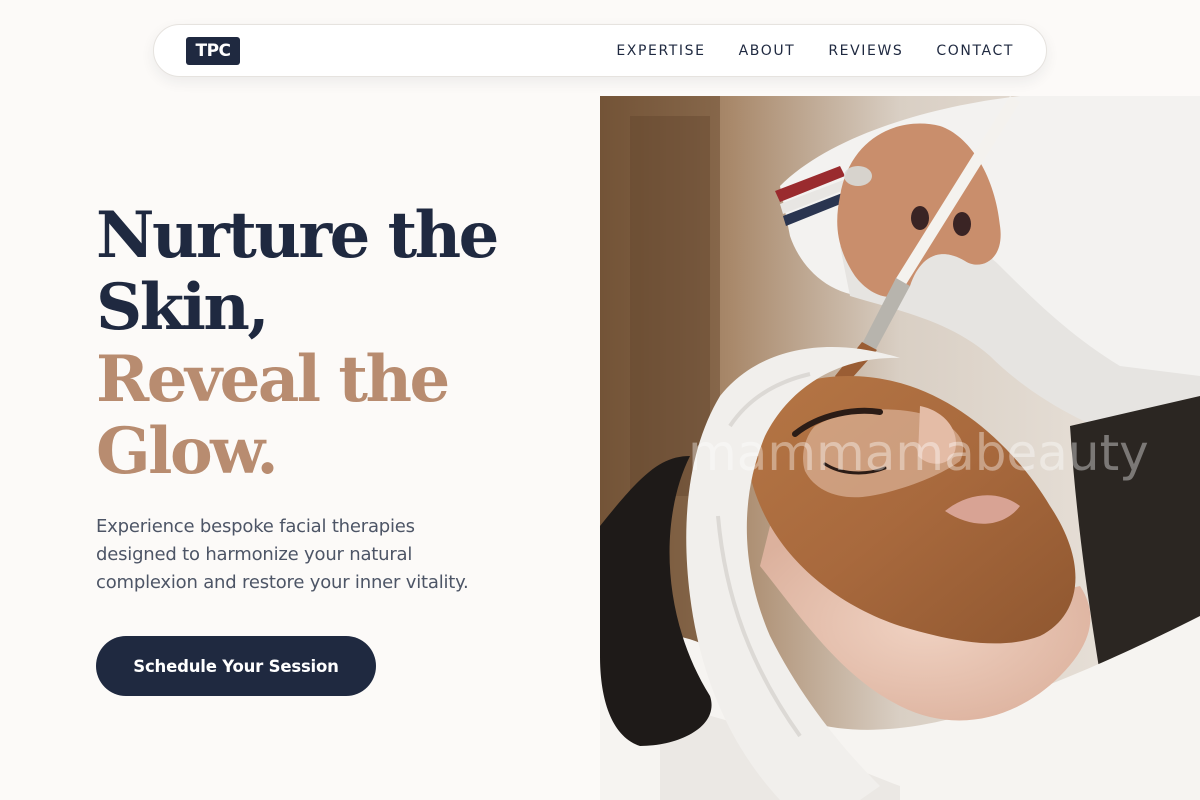  What do you see at coordinates (254, 554) in the screenshot?
I see `hero-subtitle-line-2: designed to harmonize your natural` at bounding box center [254, 554].